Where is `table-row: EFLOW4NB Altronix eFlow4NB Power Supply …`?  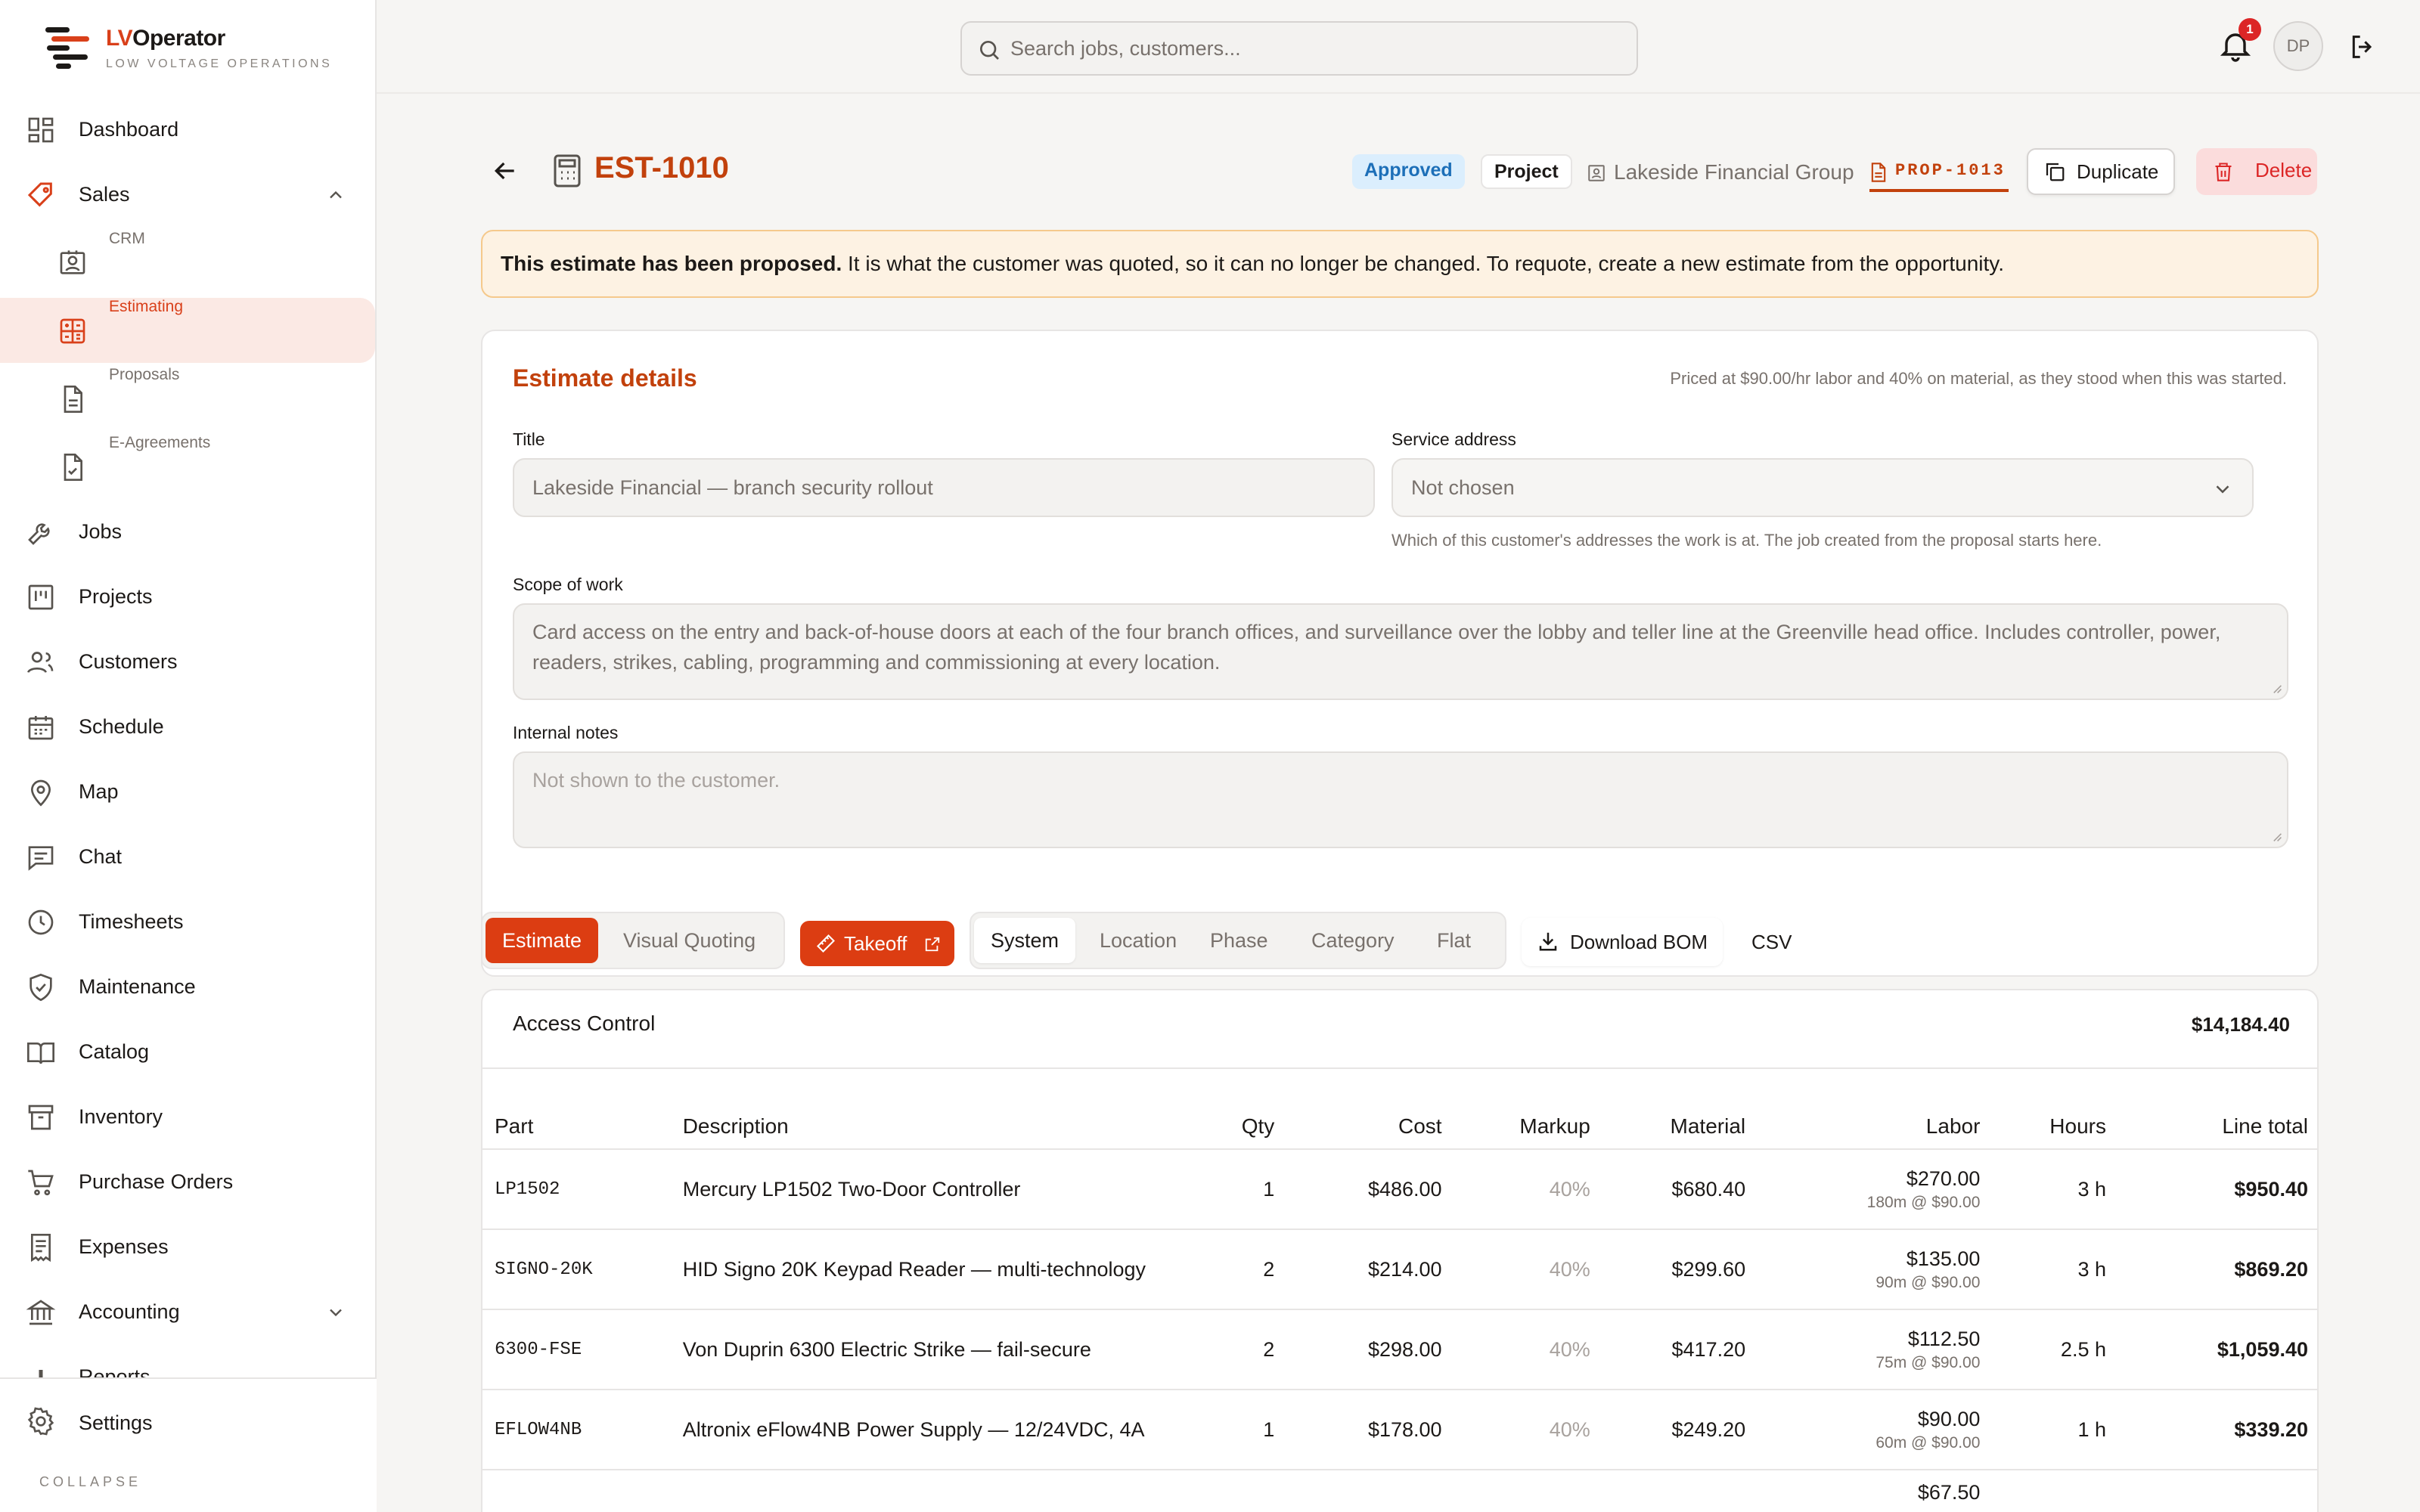
table-row: EFLOW4NB Altronix eFlow4NB Power Supply … is located at coordinates (1399, 1430).